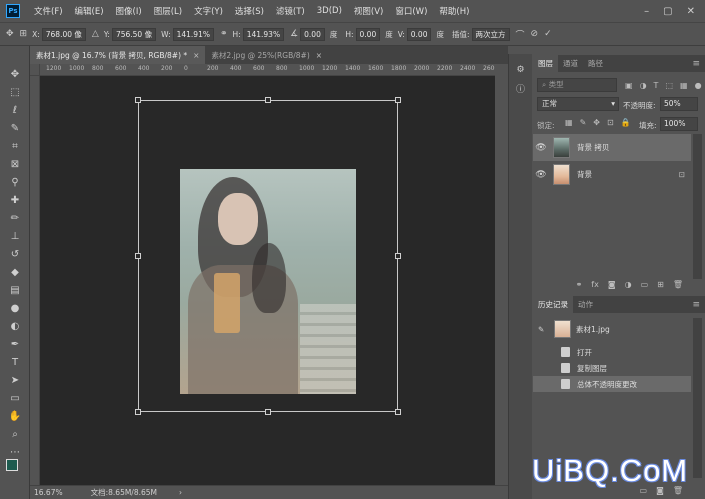  What do you see at coordinates (15, 111) in the screenshot?
I see `lasso-tool-icon: ℓ` at bounding box center [15, 111].